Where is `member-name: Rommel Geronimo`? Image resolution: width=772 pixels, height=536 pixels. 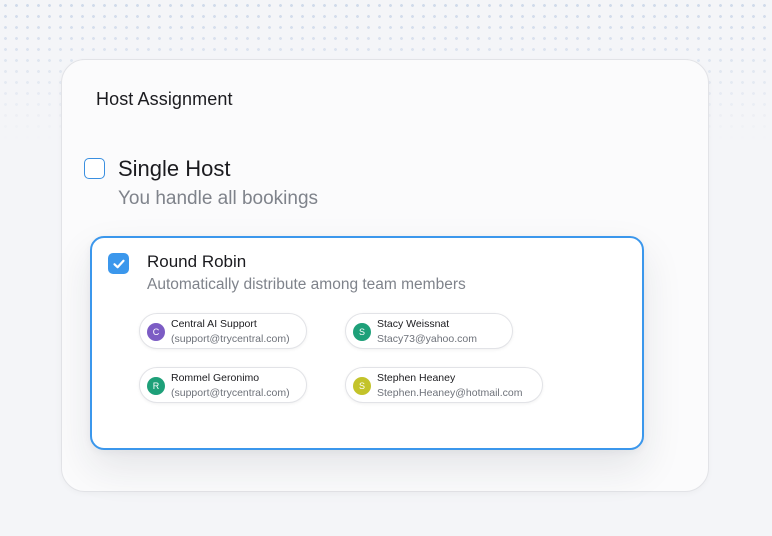
member-name: Rommel Geronimo is located at coordinates (215, 378).